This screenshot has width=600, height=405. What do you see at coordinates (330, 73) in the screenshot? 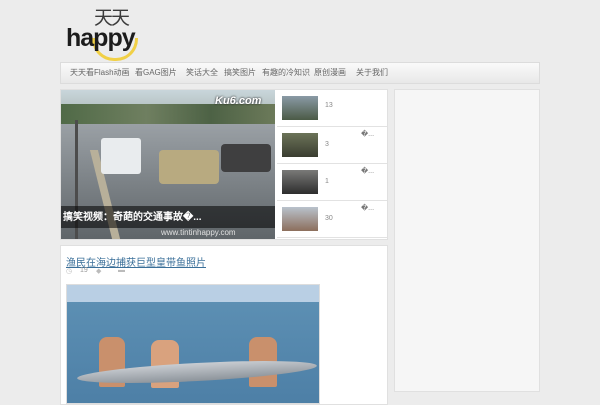
I see `nav-item-comics: 原创漫画` at bounding box center [330, 73].